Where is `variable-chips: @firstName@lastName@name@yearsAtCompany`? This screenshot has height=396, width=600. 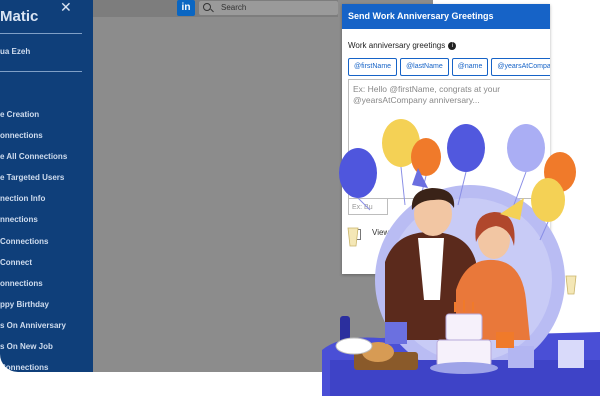 variable-chips: @firstName@lastName@name@yearsAtCompany is located at coordinates (449, 65).